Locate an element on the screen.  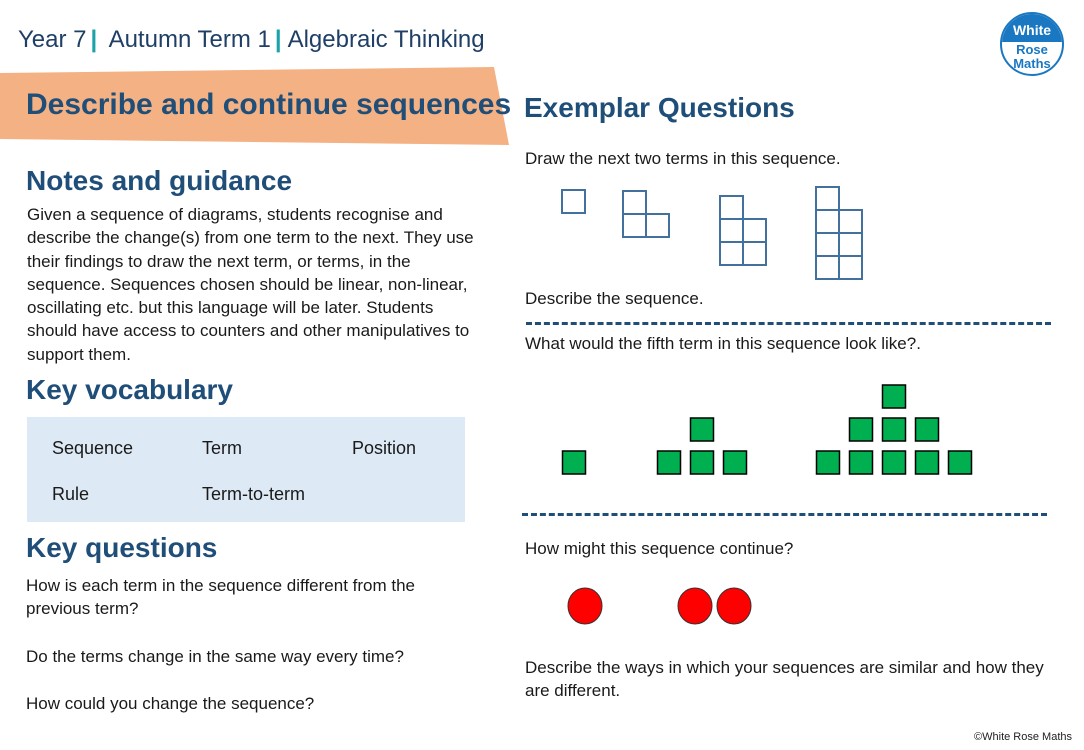
vocab-word: Term-to-term is located at coordinates (253, 494).